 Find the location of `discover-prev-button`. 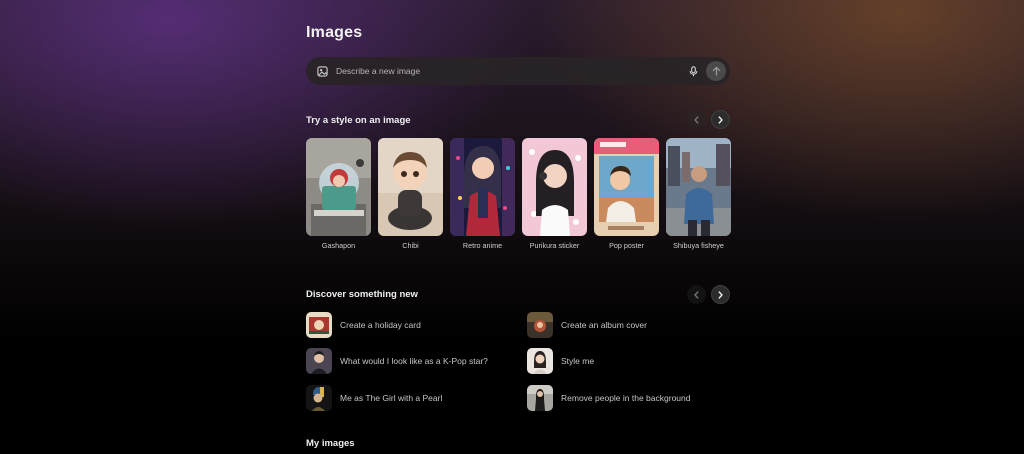

discover-prev-button is located at coordinates (696, 294).